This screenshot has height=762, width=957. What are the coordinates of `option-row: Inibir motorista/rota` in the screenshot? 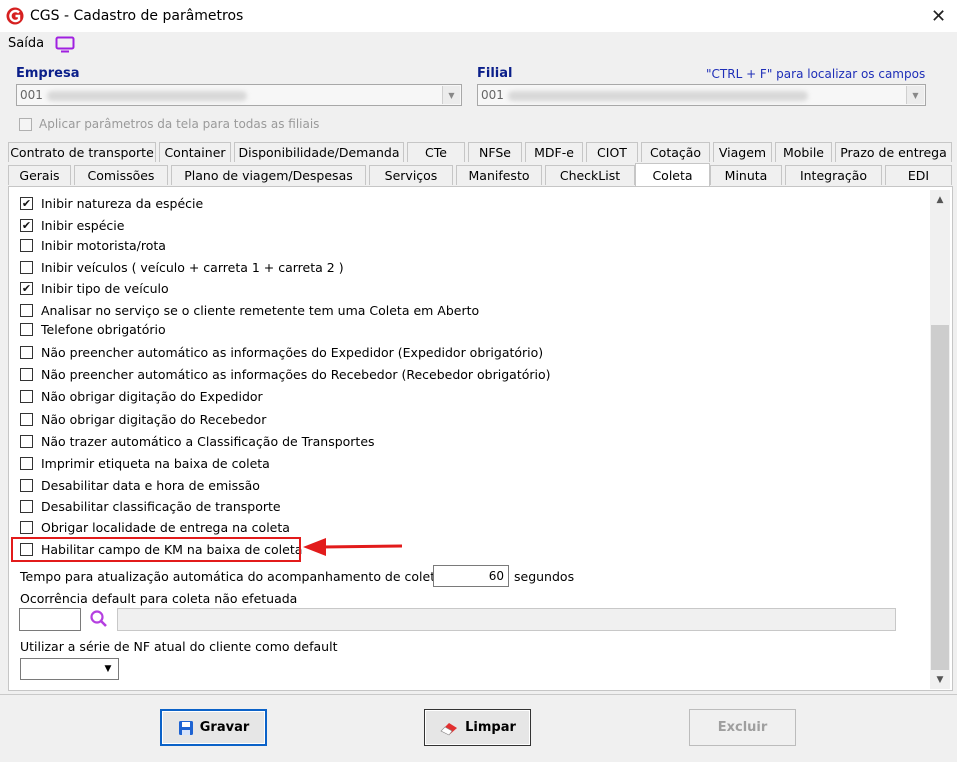 It's located at (93, 245).